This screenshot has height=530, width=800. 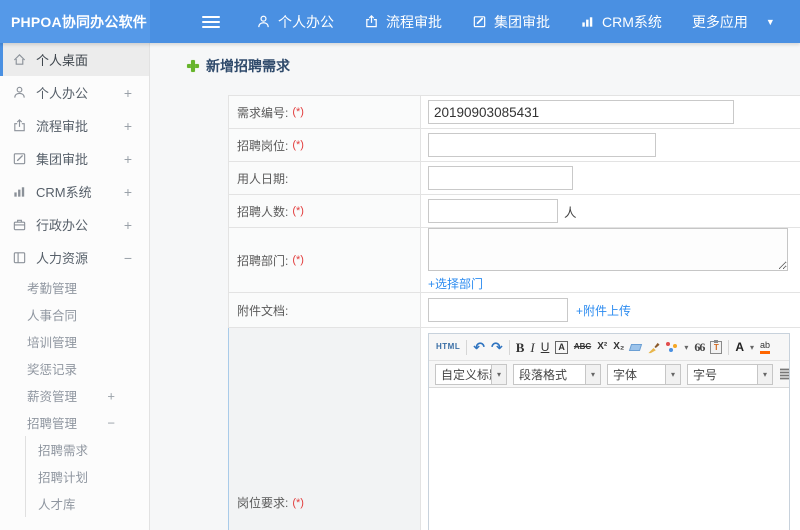 I want to click on editor-toolbar-top: HTML ↶ ↷ B I U A ABC X² X₂ ▾ 66 T A ▾ ab, so click(x=609, y=347).